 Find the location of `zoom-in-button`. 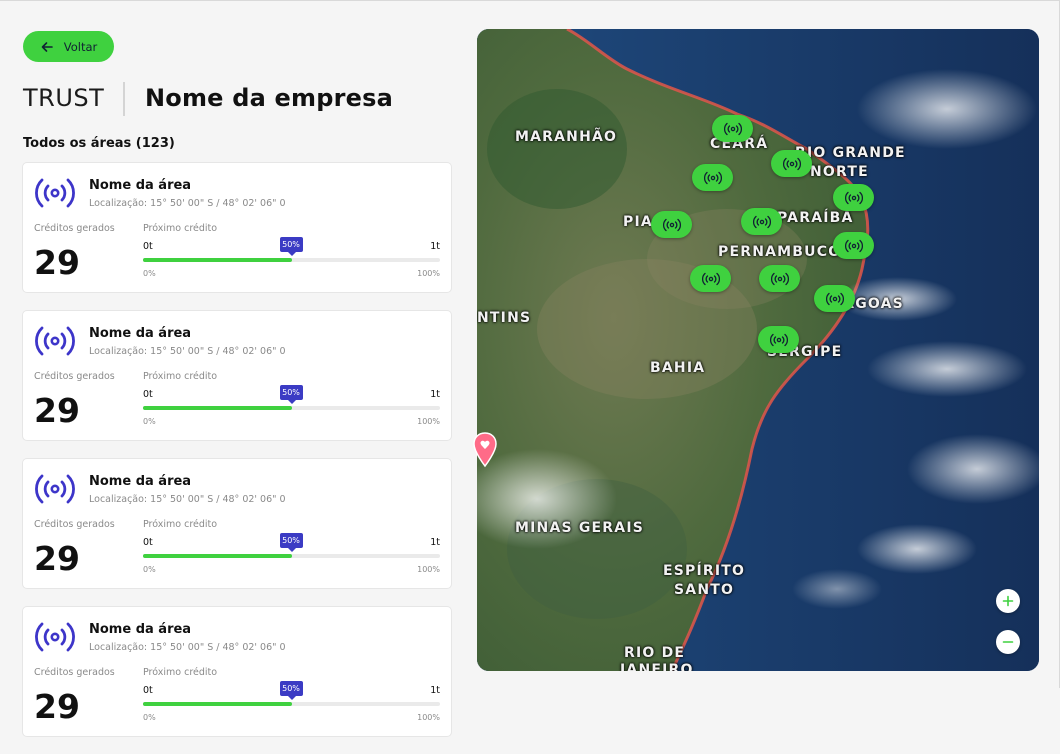

zoom-in-button is located at coordinates (1008, 601).